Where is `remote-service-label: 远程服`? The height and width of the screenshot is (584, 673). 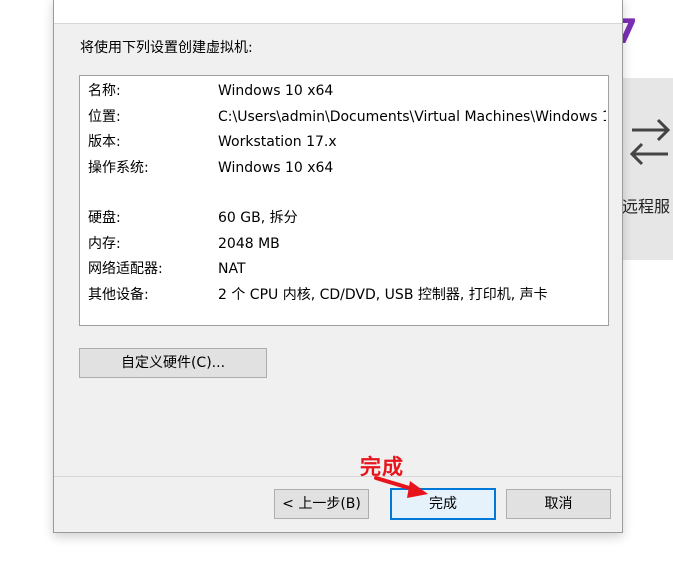 remote-service-label: 远程服 is located at coordinates (646, 206).